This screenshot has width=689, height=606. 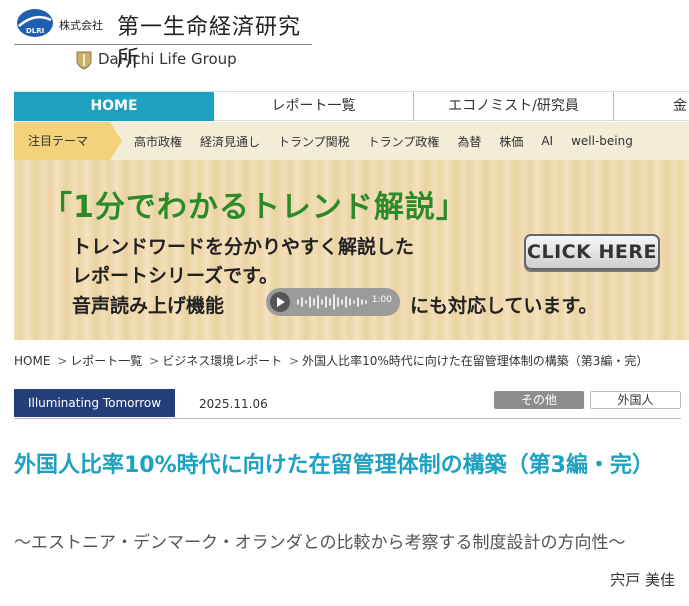 What do you see at coordinates (514, 106) in the screenshot?
I see `nav-economists: エコノミスト/研究員` at bounding box center [514, 106].